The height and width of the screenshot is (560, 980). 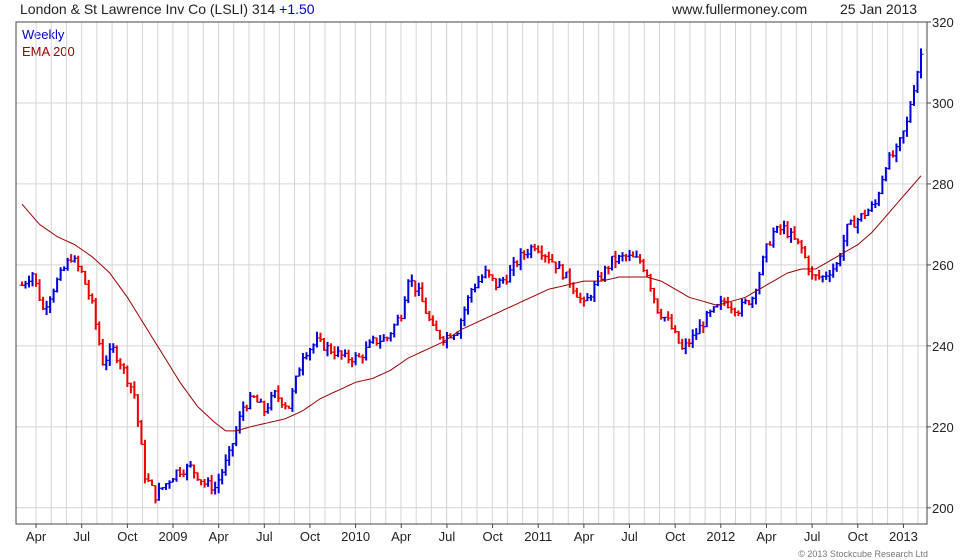 What do you see at coordinates (943, 184) in the screenshot?
I see `y-tick-label: 280` at bounding box center [943, 184].